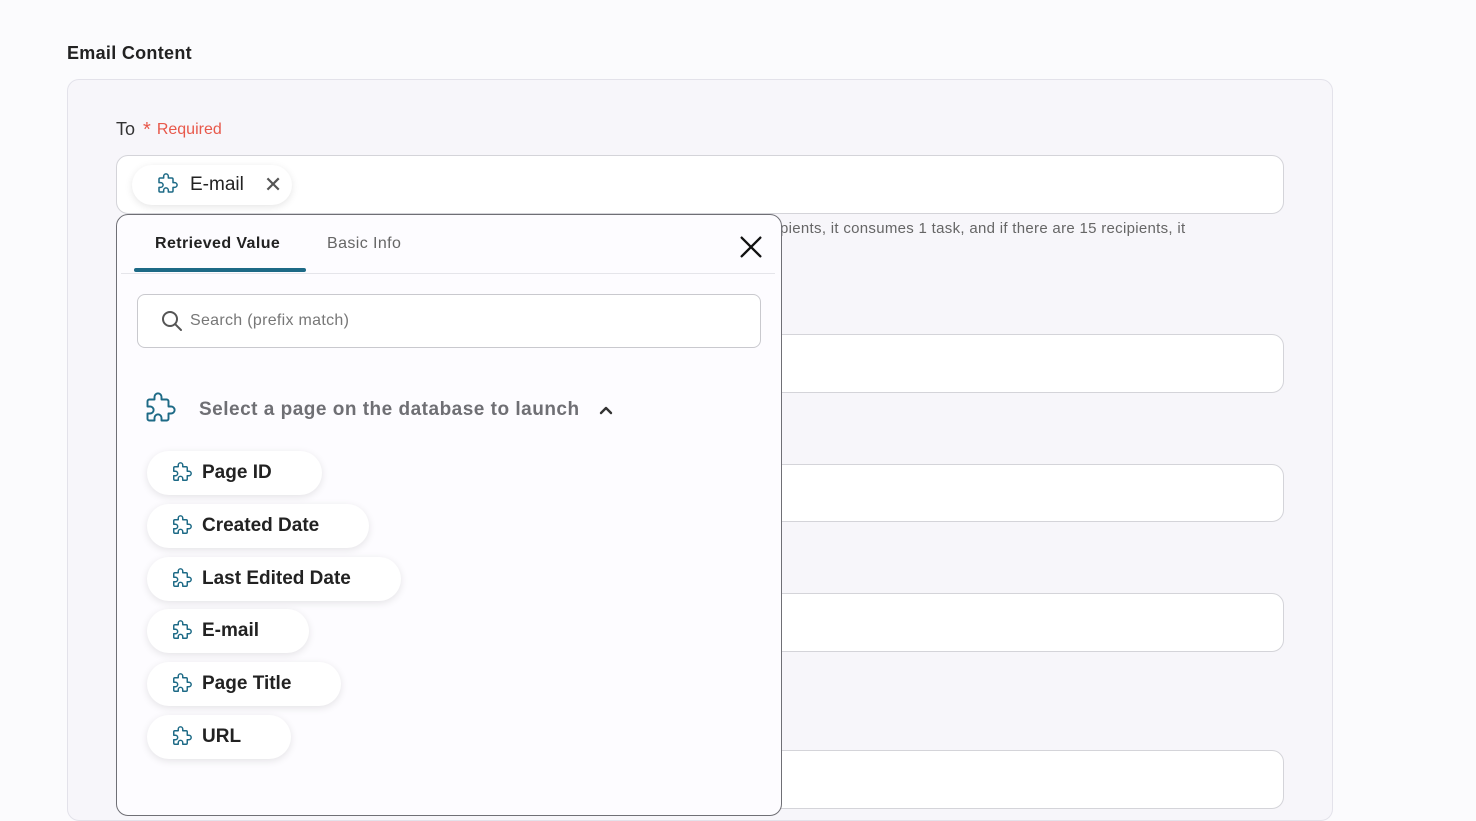 This screenshot has width=1476, height=821. What do you see at coordinates (237, 472) in the screenshot?
I see `list-item-label: Page ID` at bounding box center [237, 472].